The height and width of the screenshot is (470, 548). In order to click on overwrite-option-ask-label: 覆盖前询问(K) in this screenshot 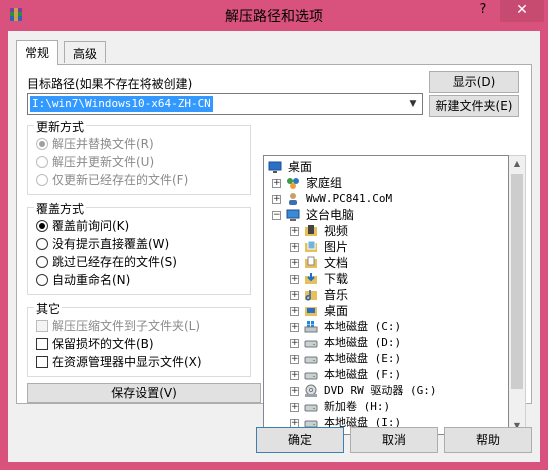, I will do `click(91, 226)`.